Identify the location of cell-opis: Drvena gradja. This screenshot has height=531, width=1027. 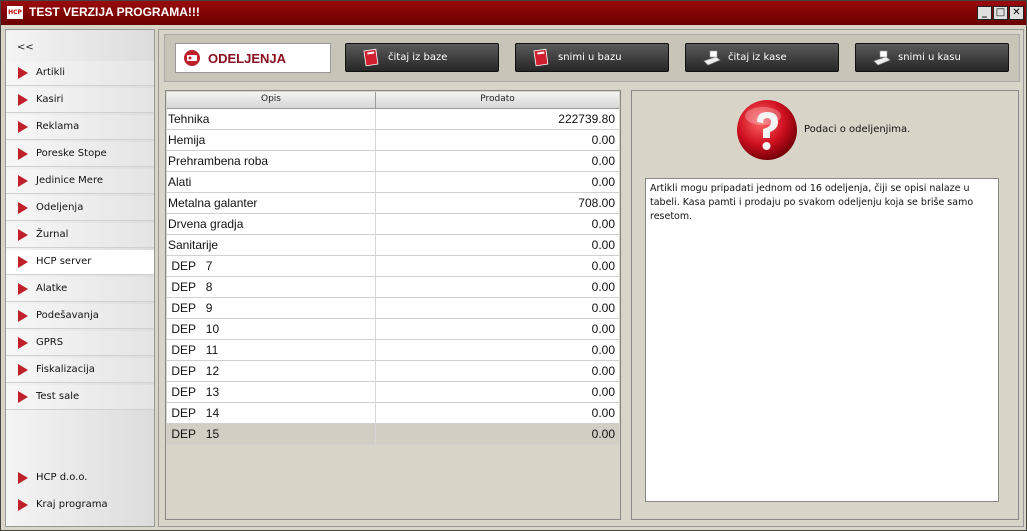
(206, 224).